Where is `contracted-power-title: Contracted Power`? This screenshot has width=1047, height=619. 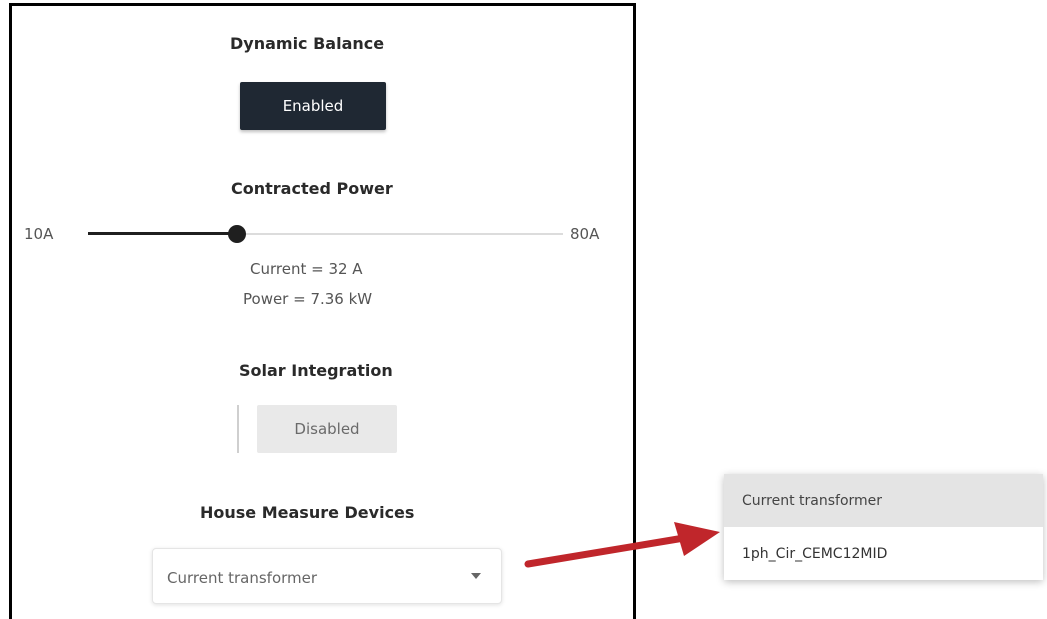
contracted-power-title: Contracted Power is located at coordinates (312, 188).